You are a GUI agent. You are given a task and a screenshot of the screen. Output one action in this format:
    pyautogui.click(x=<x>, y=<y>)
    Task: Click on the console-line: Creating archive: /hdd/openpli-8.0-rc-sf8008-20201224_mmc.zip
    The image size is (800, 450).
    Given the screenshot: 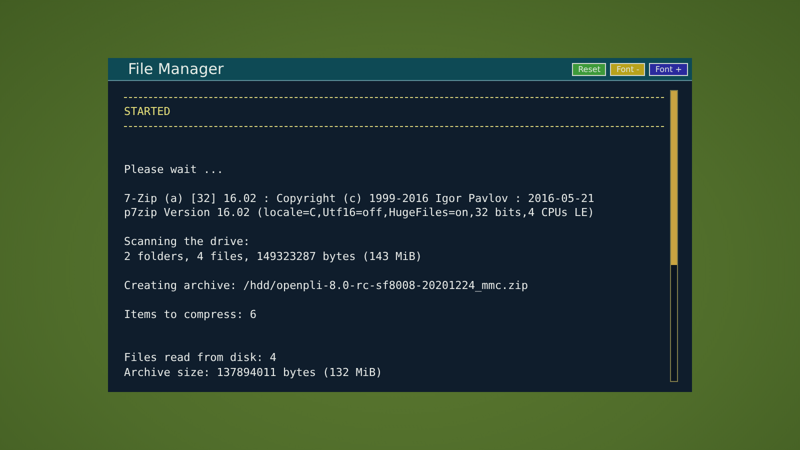 What is the action you would take?
    pyautogui.click(x=326, y=285)
    